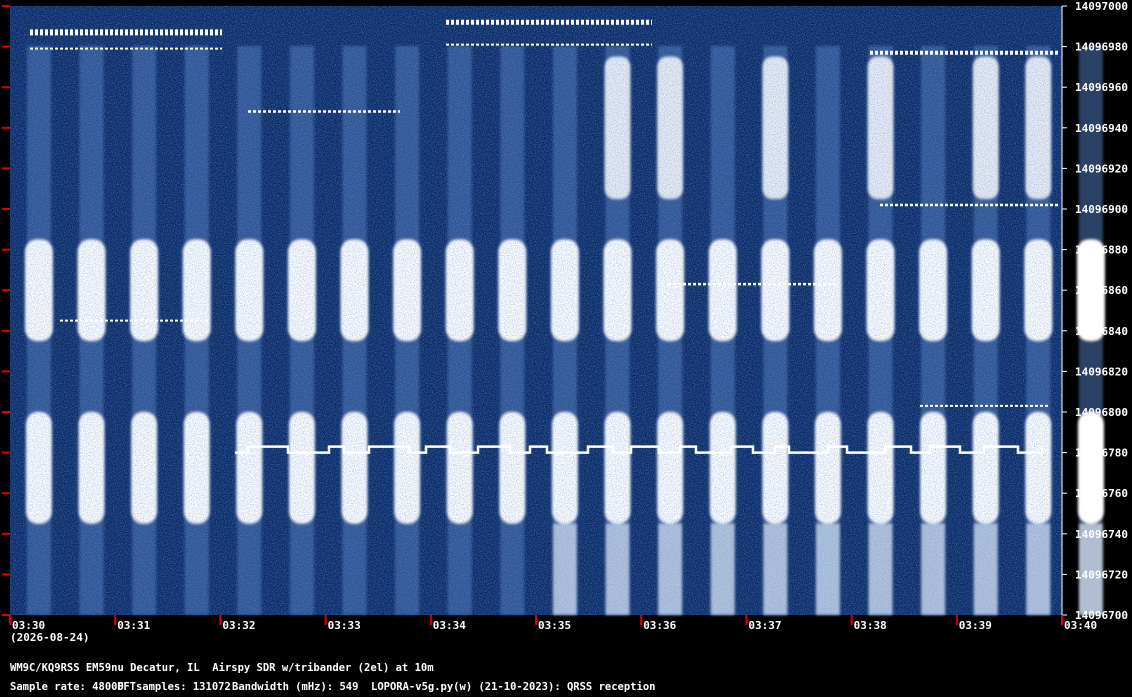 The width and height of the screenshot is (1132, 697). I want to click on y-tick-label: 14096860, so click(1101, 290).